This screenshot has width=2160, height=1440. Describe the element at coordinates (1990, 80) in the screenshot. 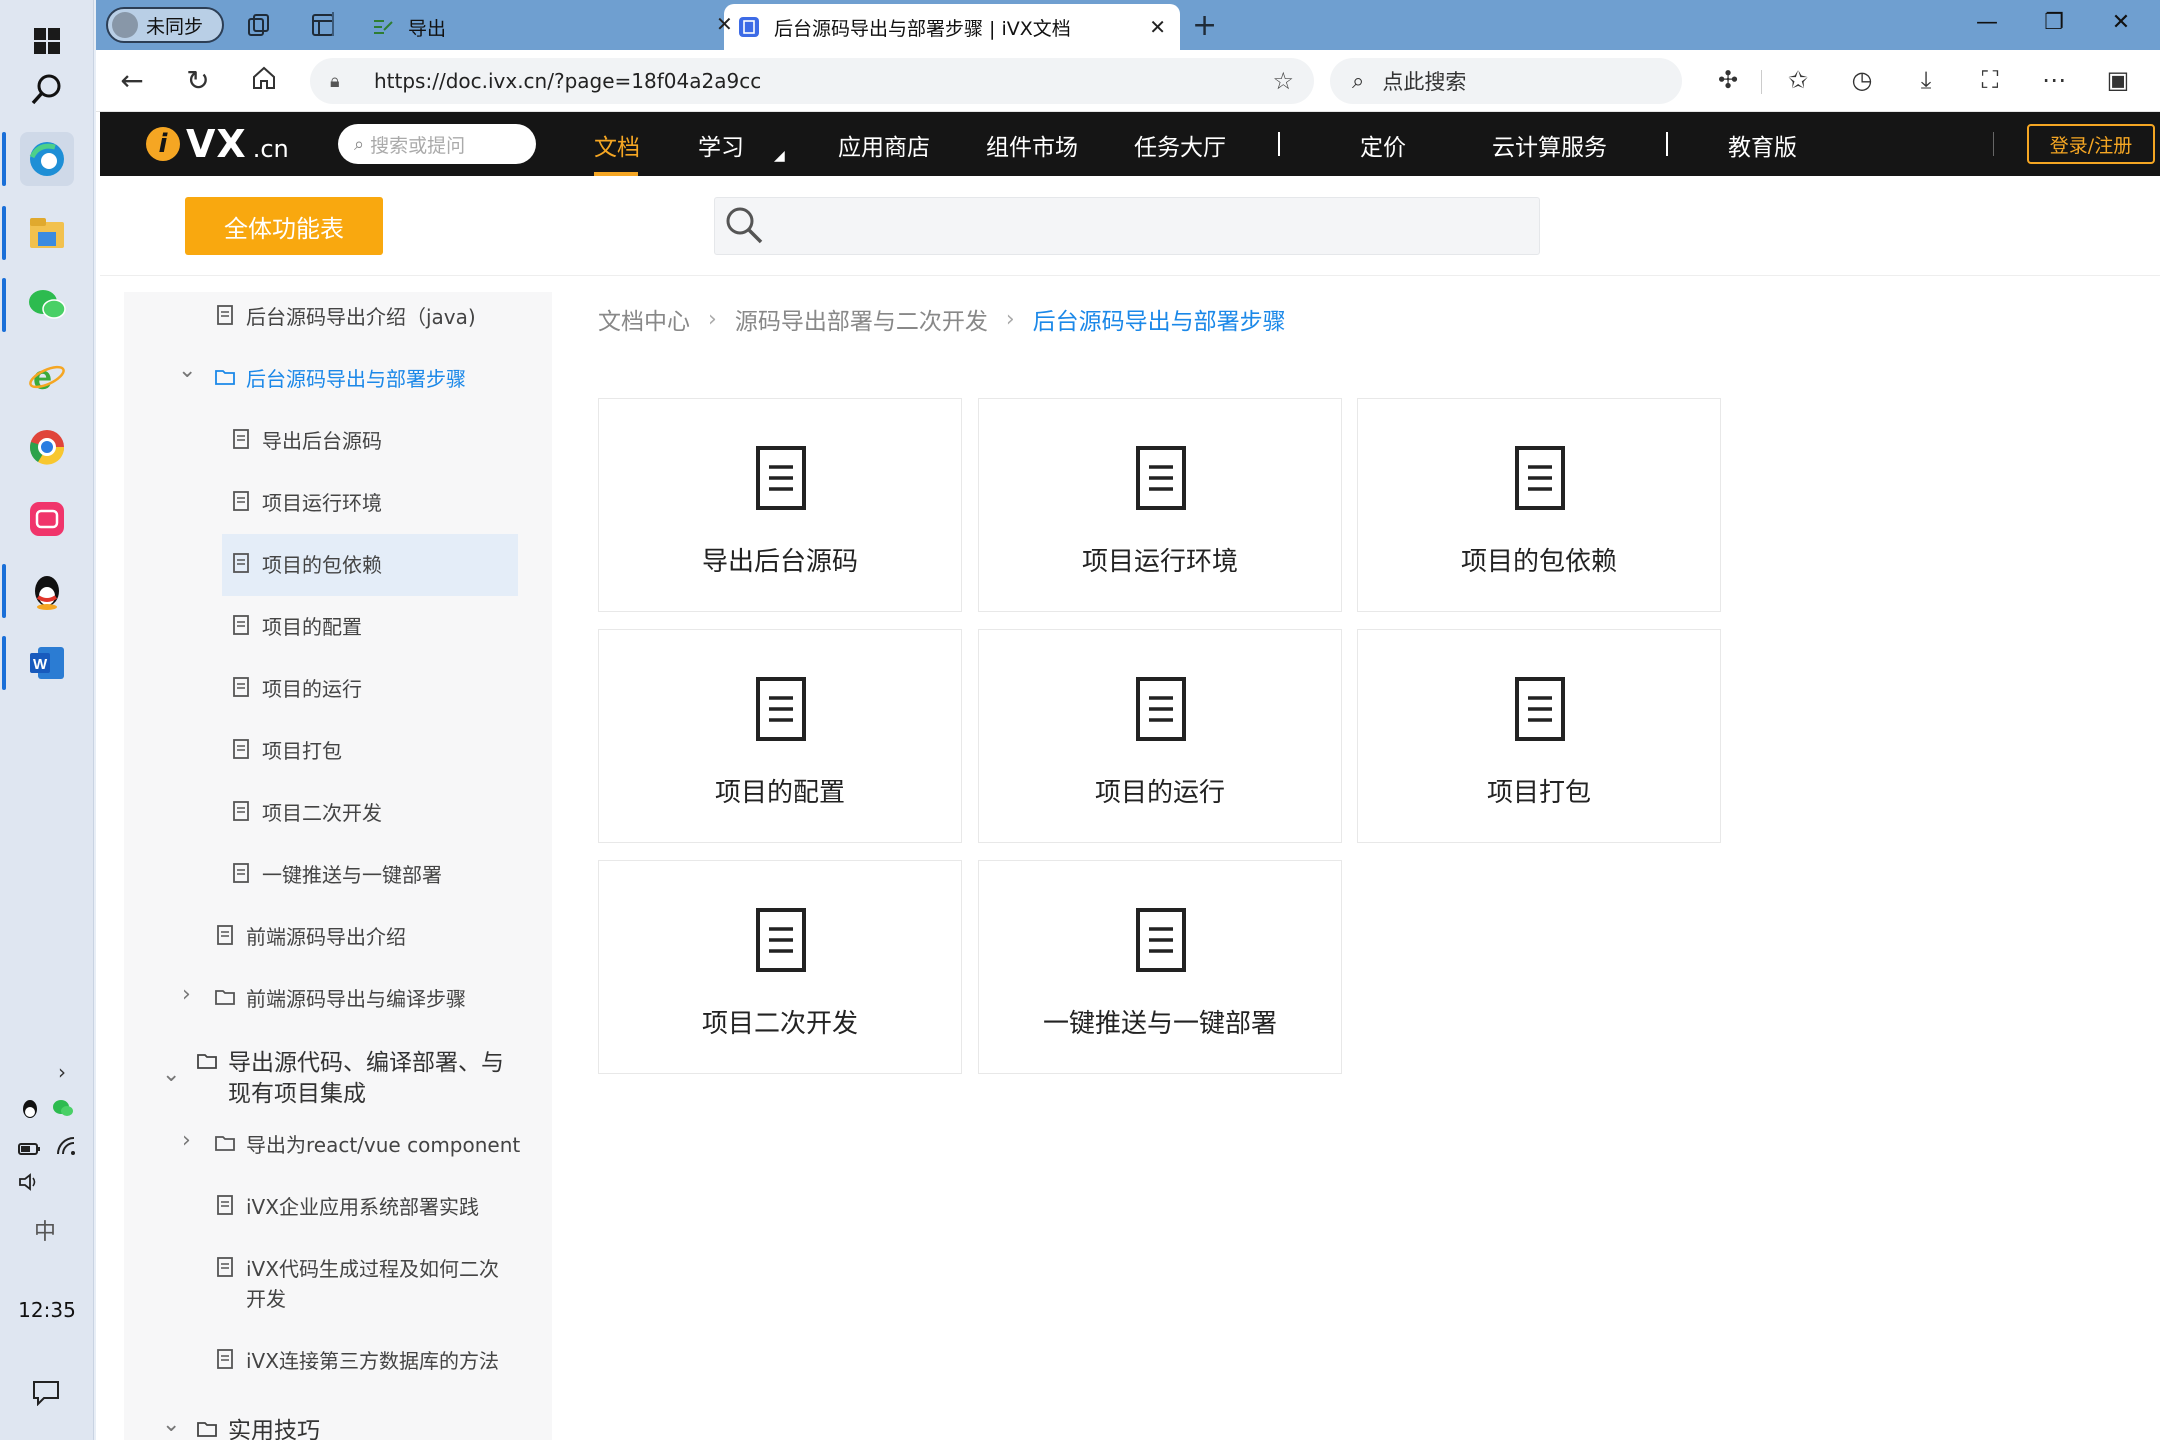

I see `screenshot-icon: ⛶` at that location.